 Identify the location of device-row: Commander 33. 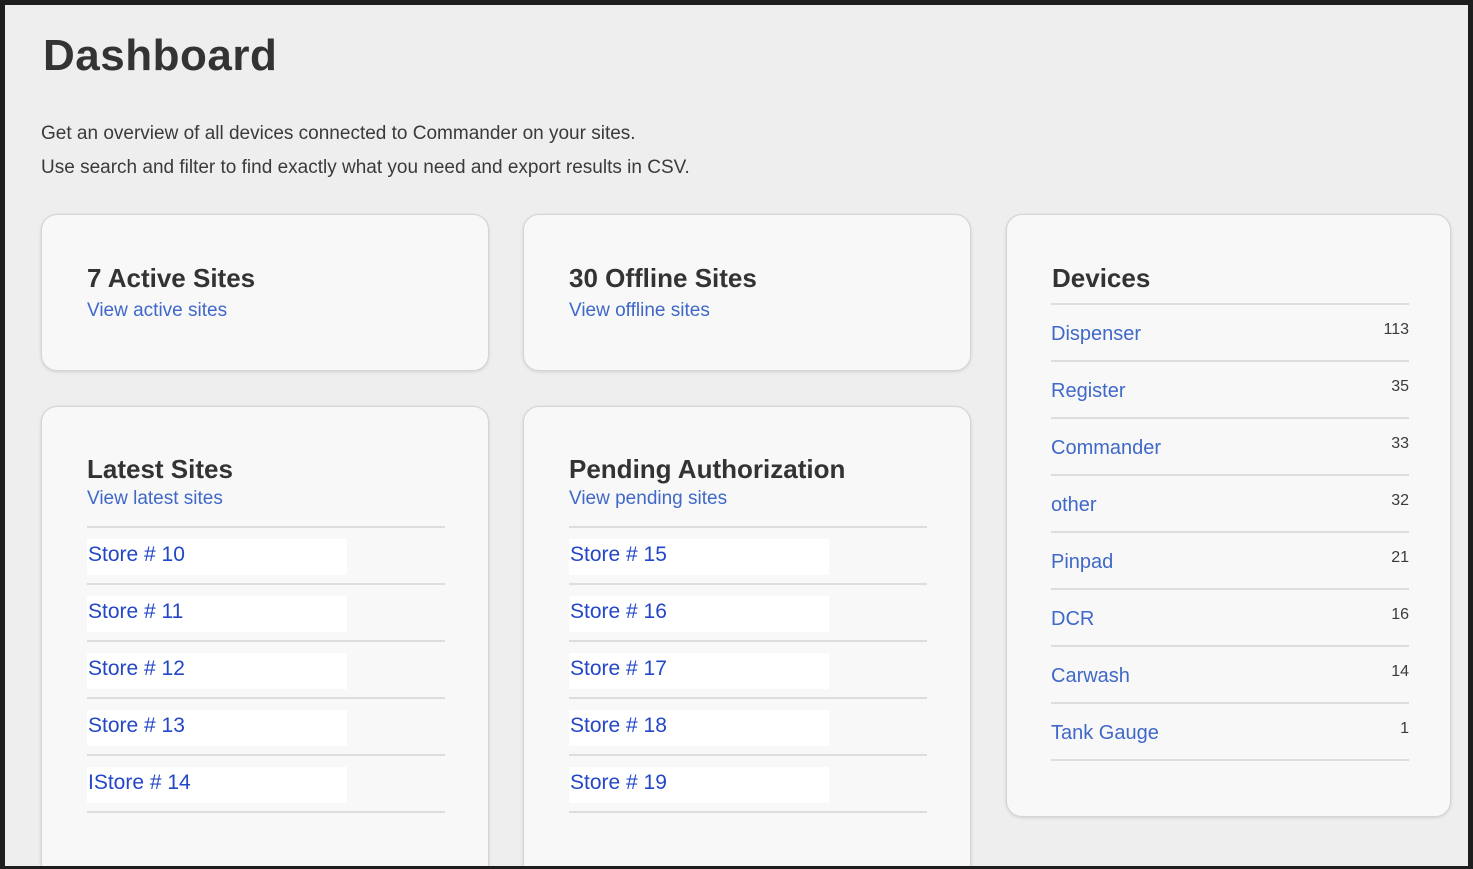
(1230, 447).